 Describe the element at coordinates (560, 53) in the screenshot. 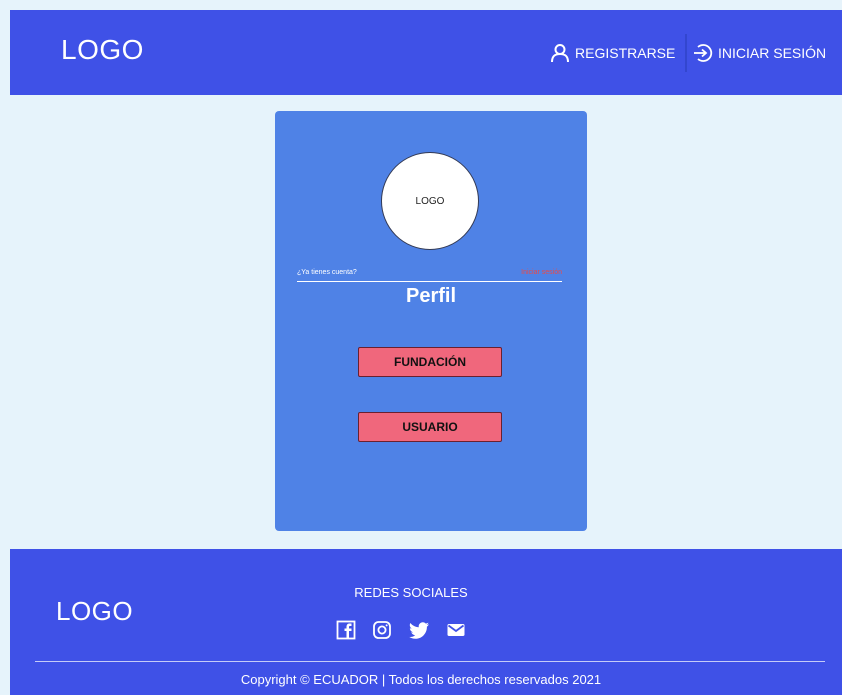

I see `user-icon` at that location.